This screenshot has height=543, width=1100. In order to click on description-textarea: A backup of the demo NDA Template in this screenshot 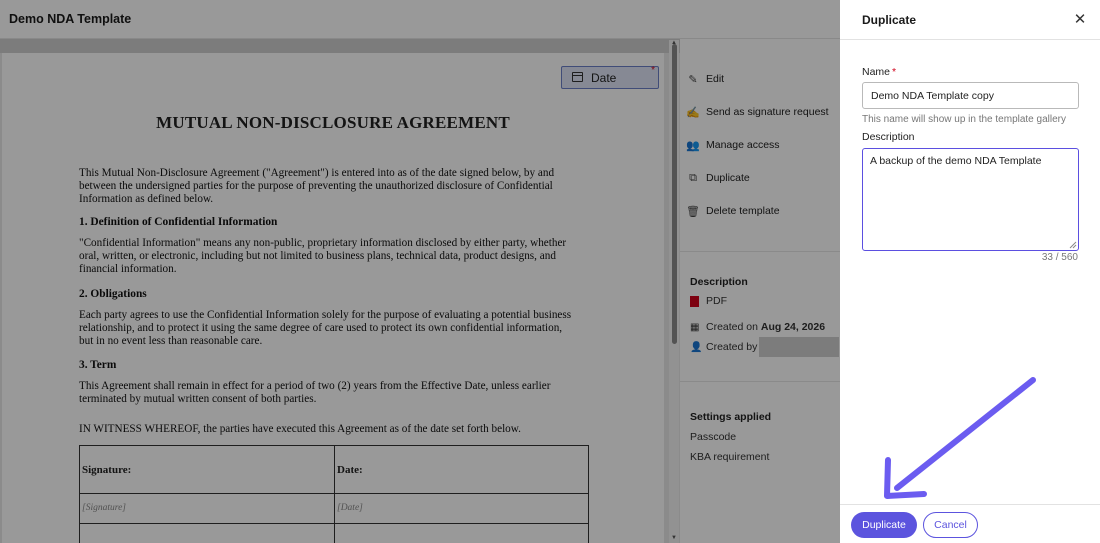, I will do `click(970, 199)`.